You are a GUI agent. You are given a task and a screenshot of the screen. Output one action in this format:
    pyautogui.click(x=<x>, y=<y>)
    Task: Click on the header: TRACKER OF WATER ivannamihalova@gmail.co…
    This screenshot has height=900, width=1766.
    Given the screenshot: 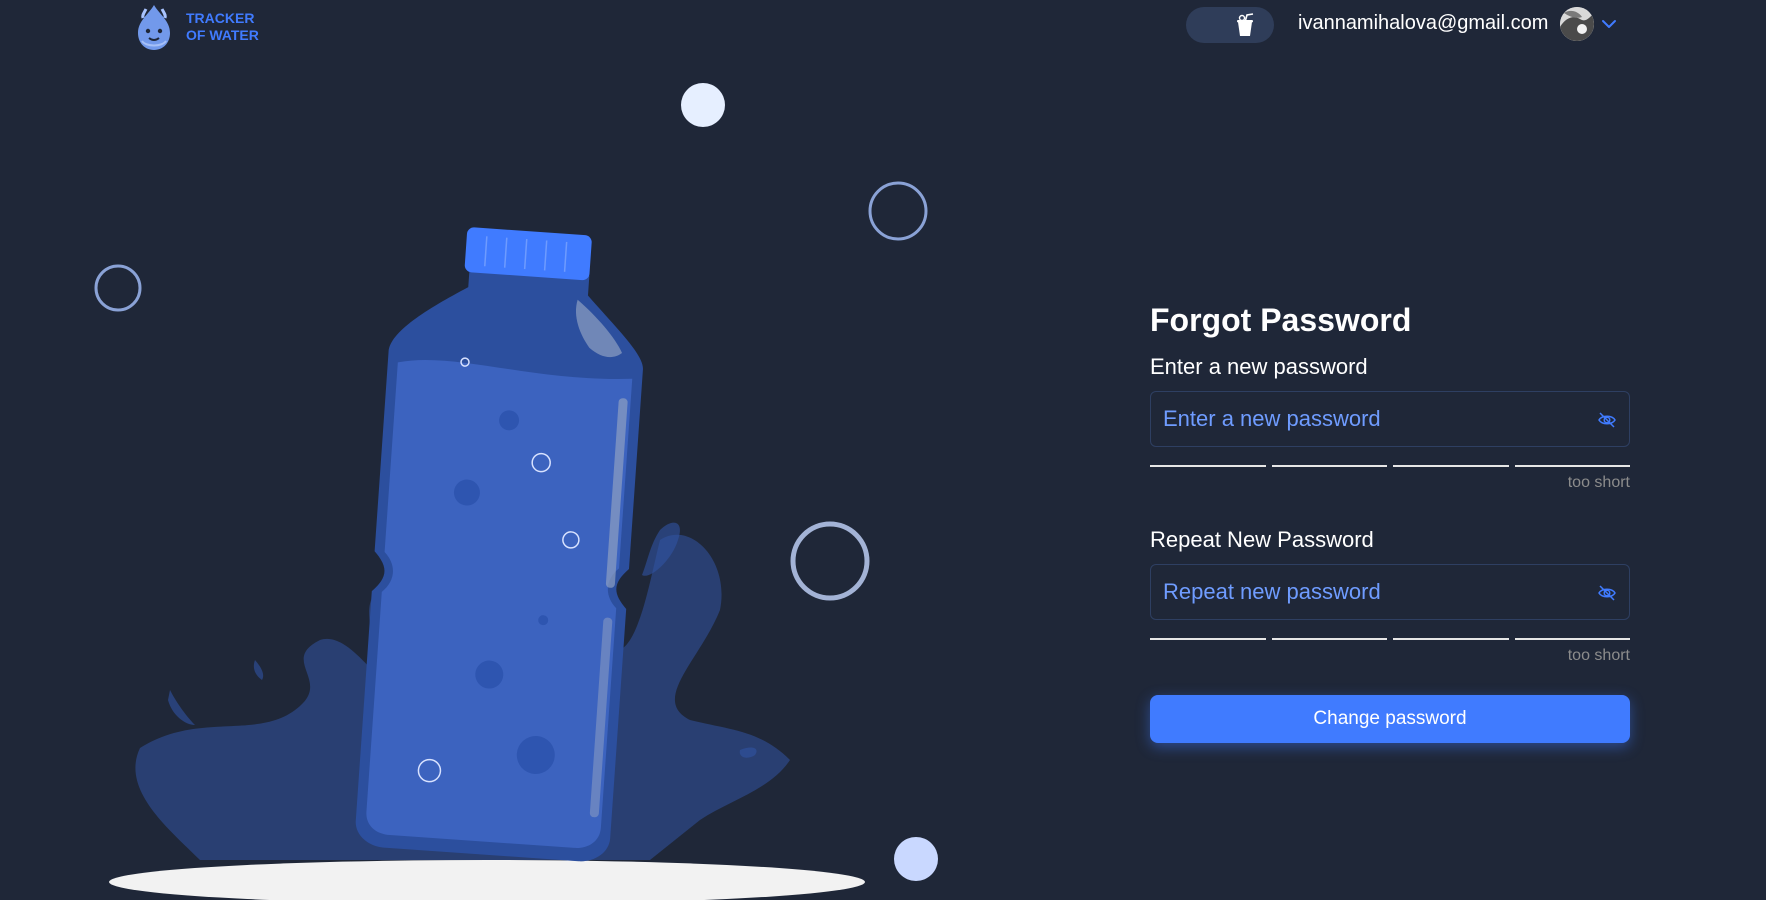 What is the action you would take?
    pyautogui.click(x=883, y=25)
    